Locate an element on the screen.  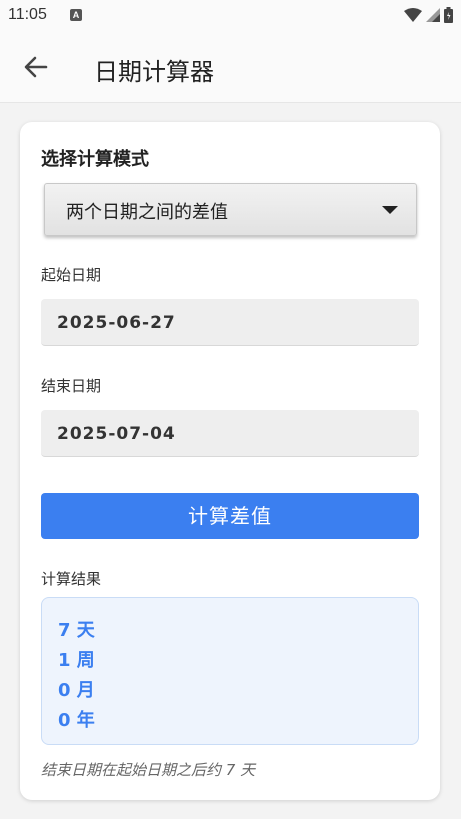
result-years: 0 年 is located at coordinates (76, 720).